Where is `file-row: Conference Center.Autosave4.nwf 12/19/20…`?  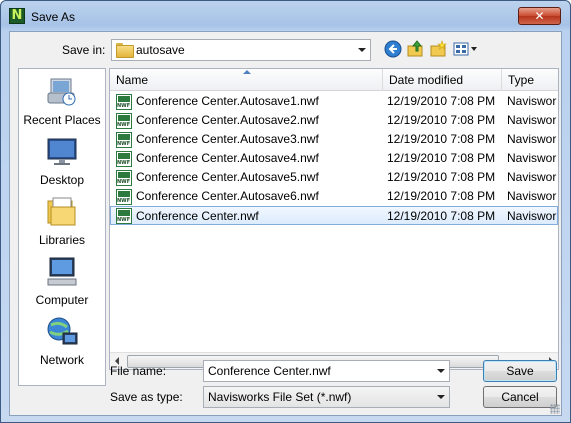
file-row: Conference Center.Autosave4.nwf 12/19/20… is located at coordinates (334, 158).